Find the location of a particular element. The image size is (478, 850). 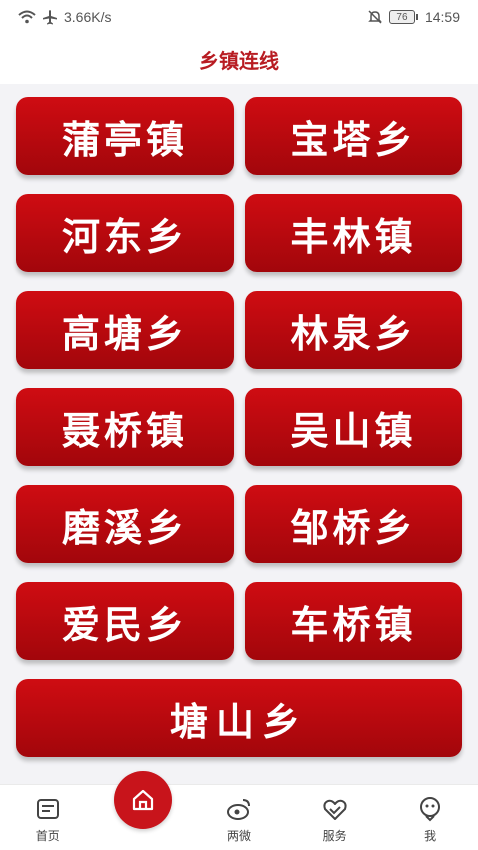

tab-service: 服务 is located at coordinates (335, 817).